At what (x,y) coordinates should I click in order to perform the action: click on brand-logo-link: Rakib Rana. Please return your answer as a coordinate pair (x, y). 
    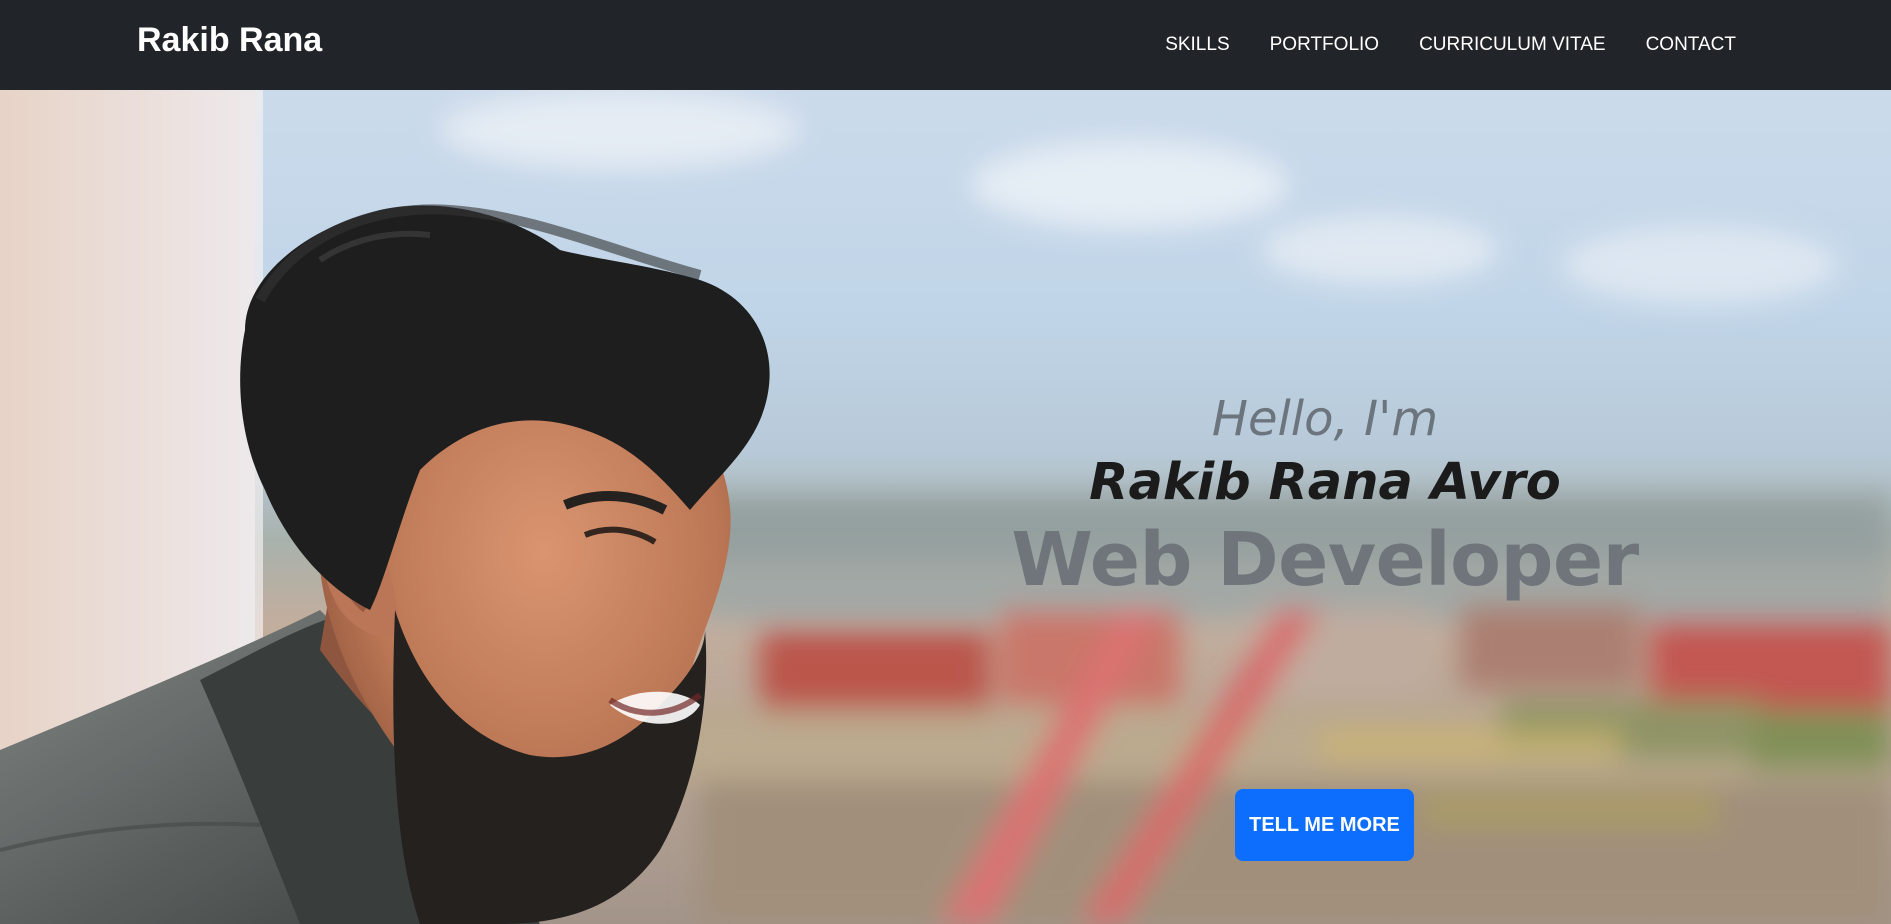
    Looking at the image, I should click on (229, 40).